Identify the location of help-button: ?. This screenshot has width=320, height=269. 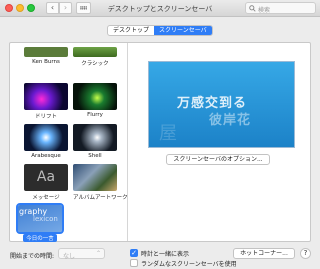
(305, 253).